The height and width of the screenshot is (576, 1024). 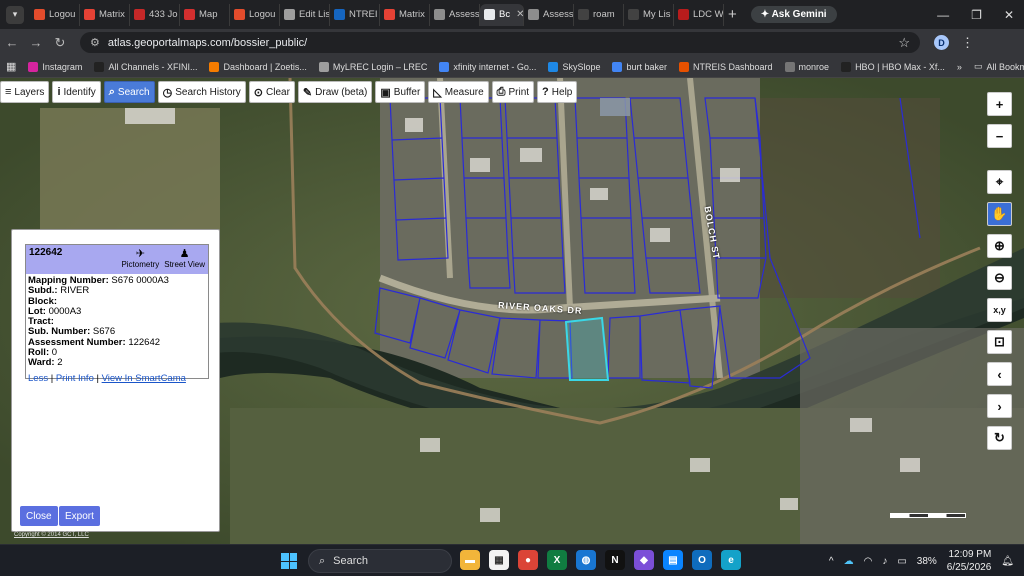 I want to click on export-button: Export, so click(x=79, y=516).